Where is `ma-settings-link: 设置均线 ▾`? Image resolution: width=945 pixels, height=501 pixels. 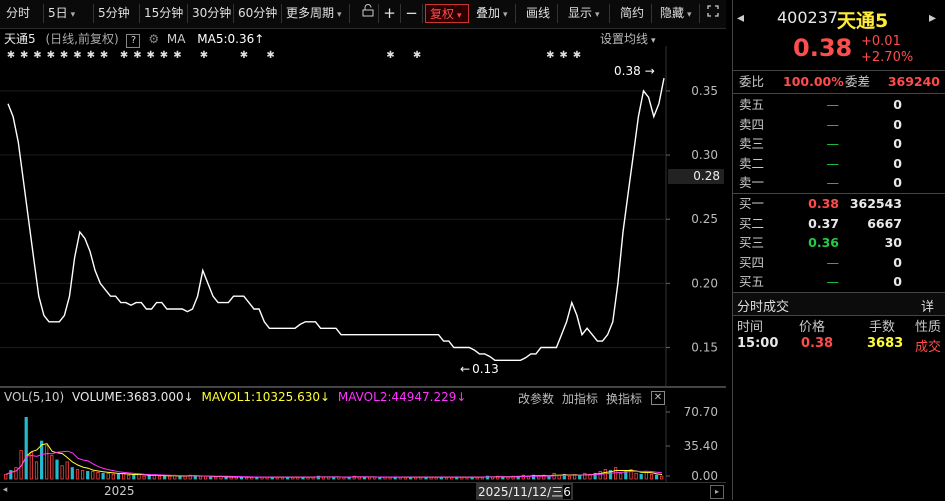 ma-settings-link: 设置均线 ▾ is located at coordinates (628, 38).